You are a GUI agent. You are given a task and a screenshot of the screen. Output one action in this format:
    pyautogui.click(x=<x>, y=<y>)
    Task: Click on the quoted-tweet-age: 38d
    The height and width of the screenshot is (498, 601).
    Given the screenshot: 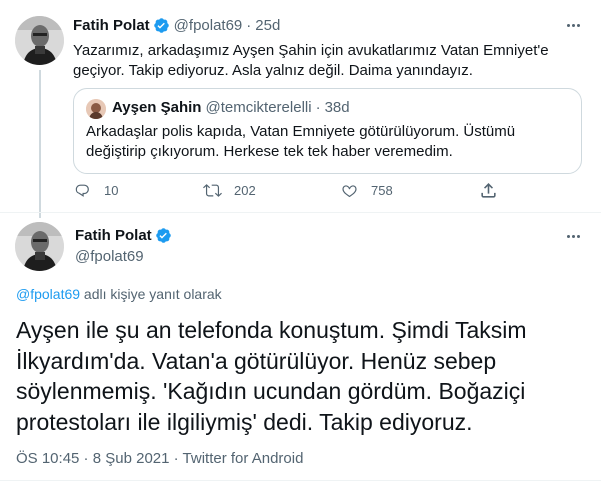 What is the action you would take?
    pyautogui.click(x=337, y=107)
    